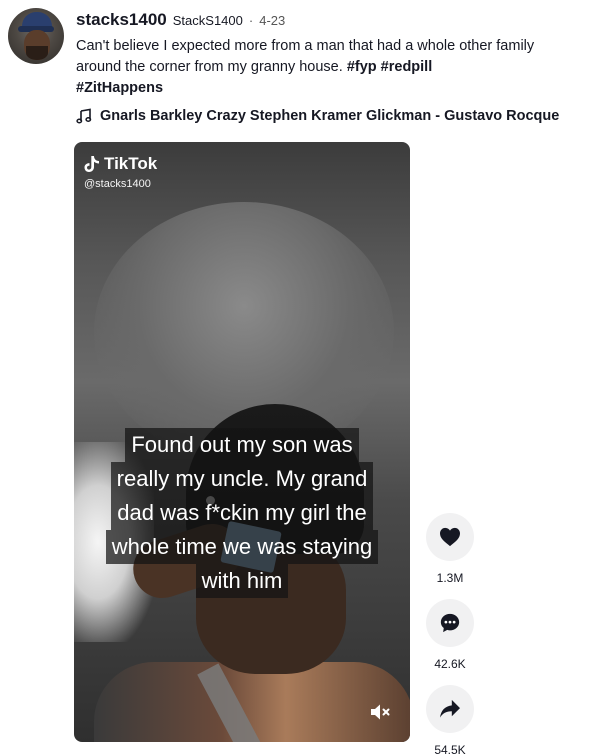 This screenshot has width=600, height=755. What do you see at coordinates (84, 116) in the screenshot?
I see `music-note-icon` at bounding box center [84, 116].